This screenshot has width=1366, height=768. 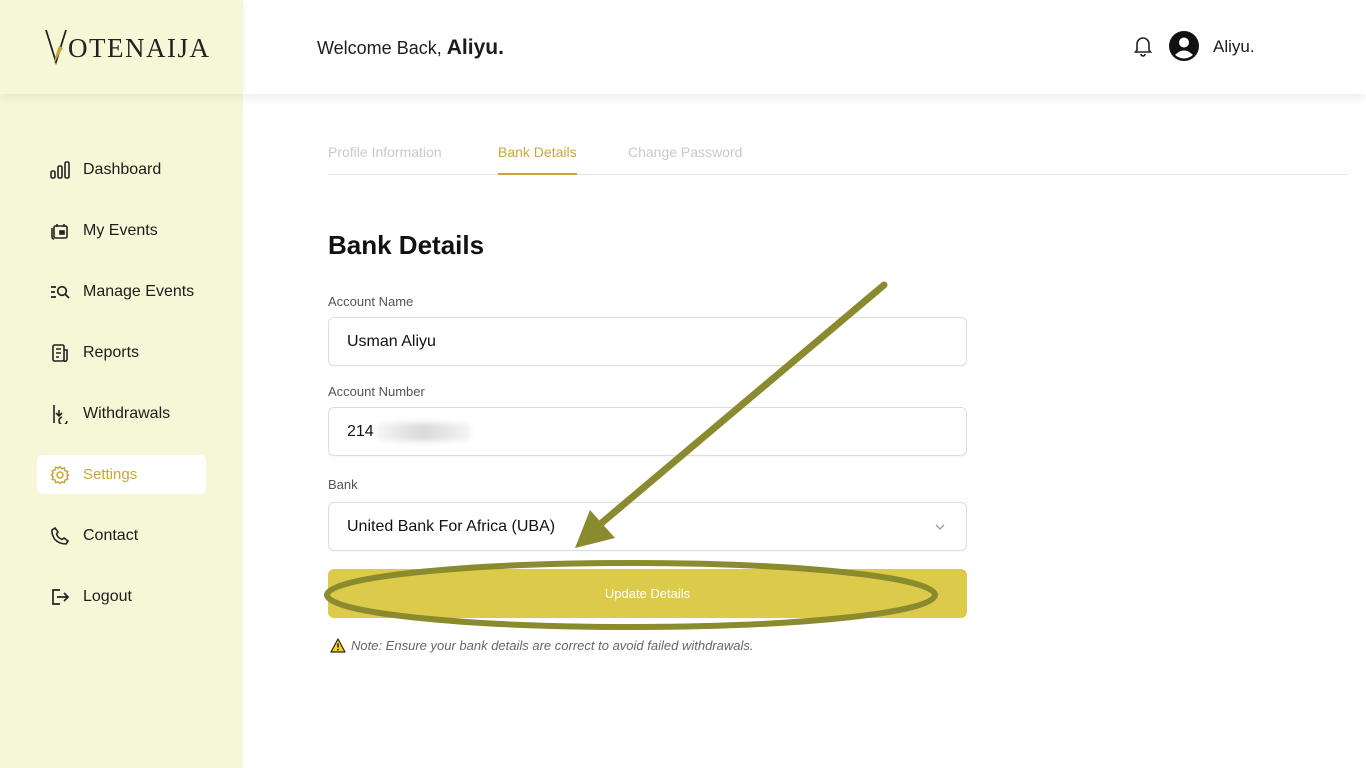 I want to click on bank-label: Bank, so click(x=343, y=484).